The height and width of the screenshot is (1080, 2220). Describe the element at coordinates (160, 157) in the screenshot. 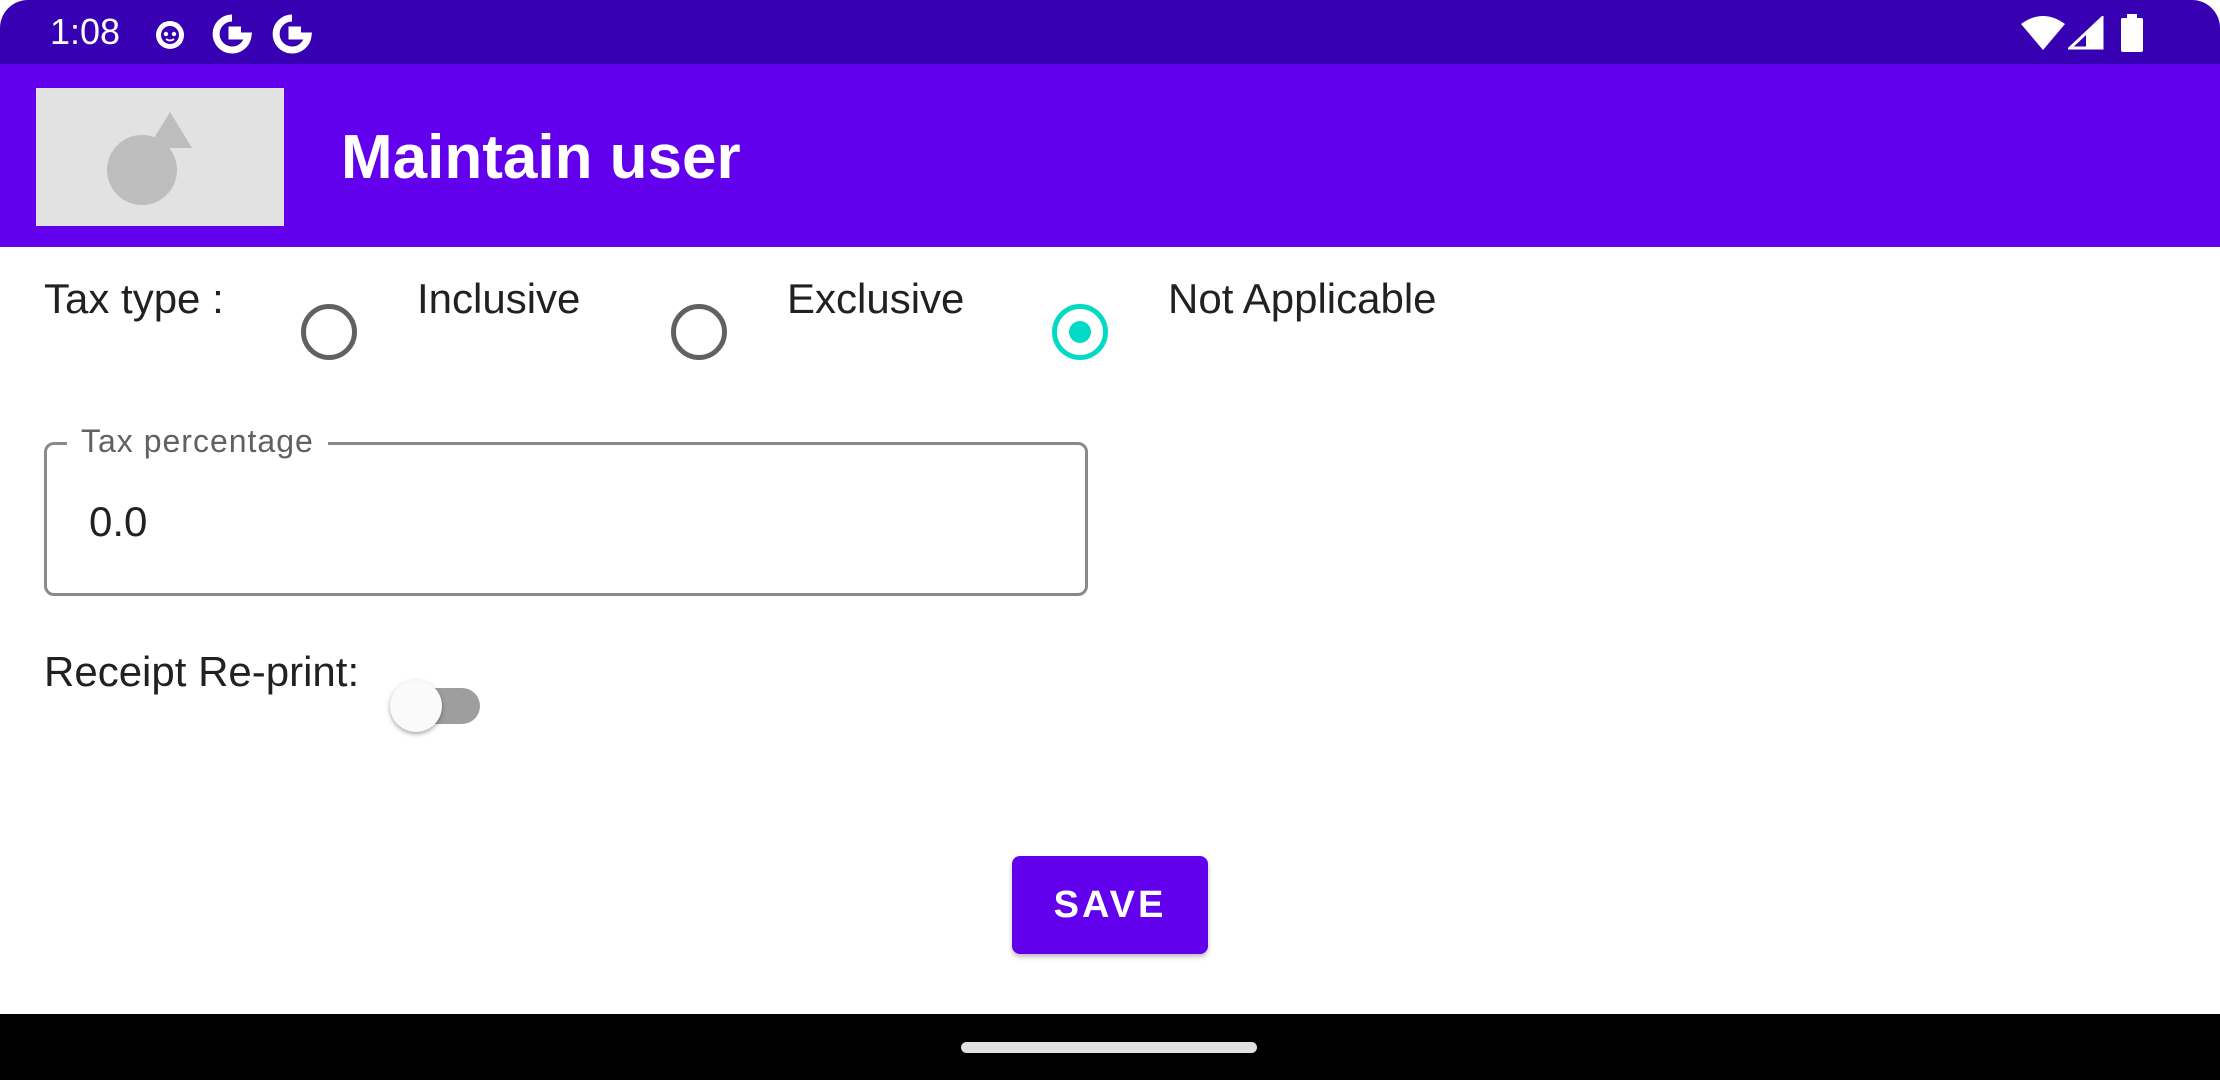

I see `image-placeholder-icon` at that location.